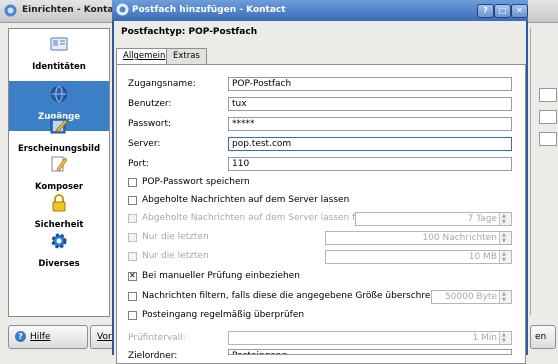 This screenshot has height=364, width=558. What do you see at coordinates (544, 171) in the screenshot?
I see `background-window-right-frame` at bounding box center [544, 171].